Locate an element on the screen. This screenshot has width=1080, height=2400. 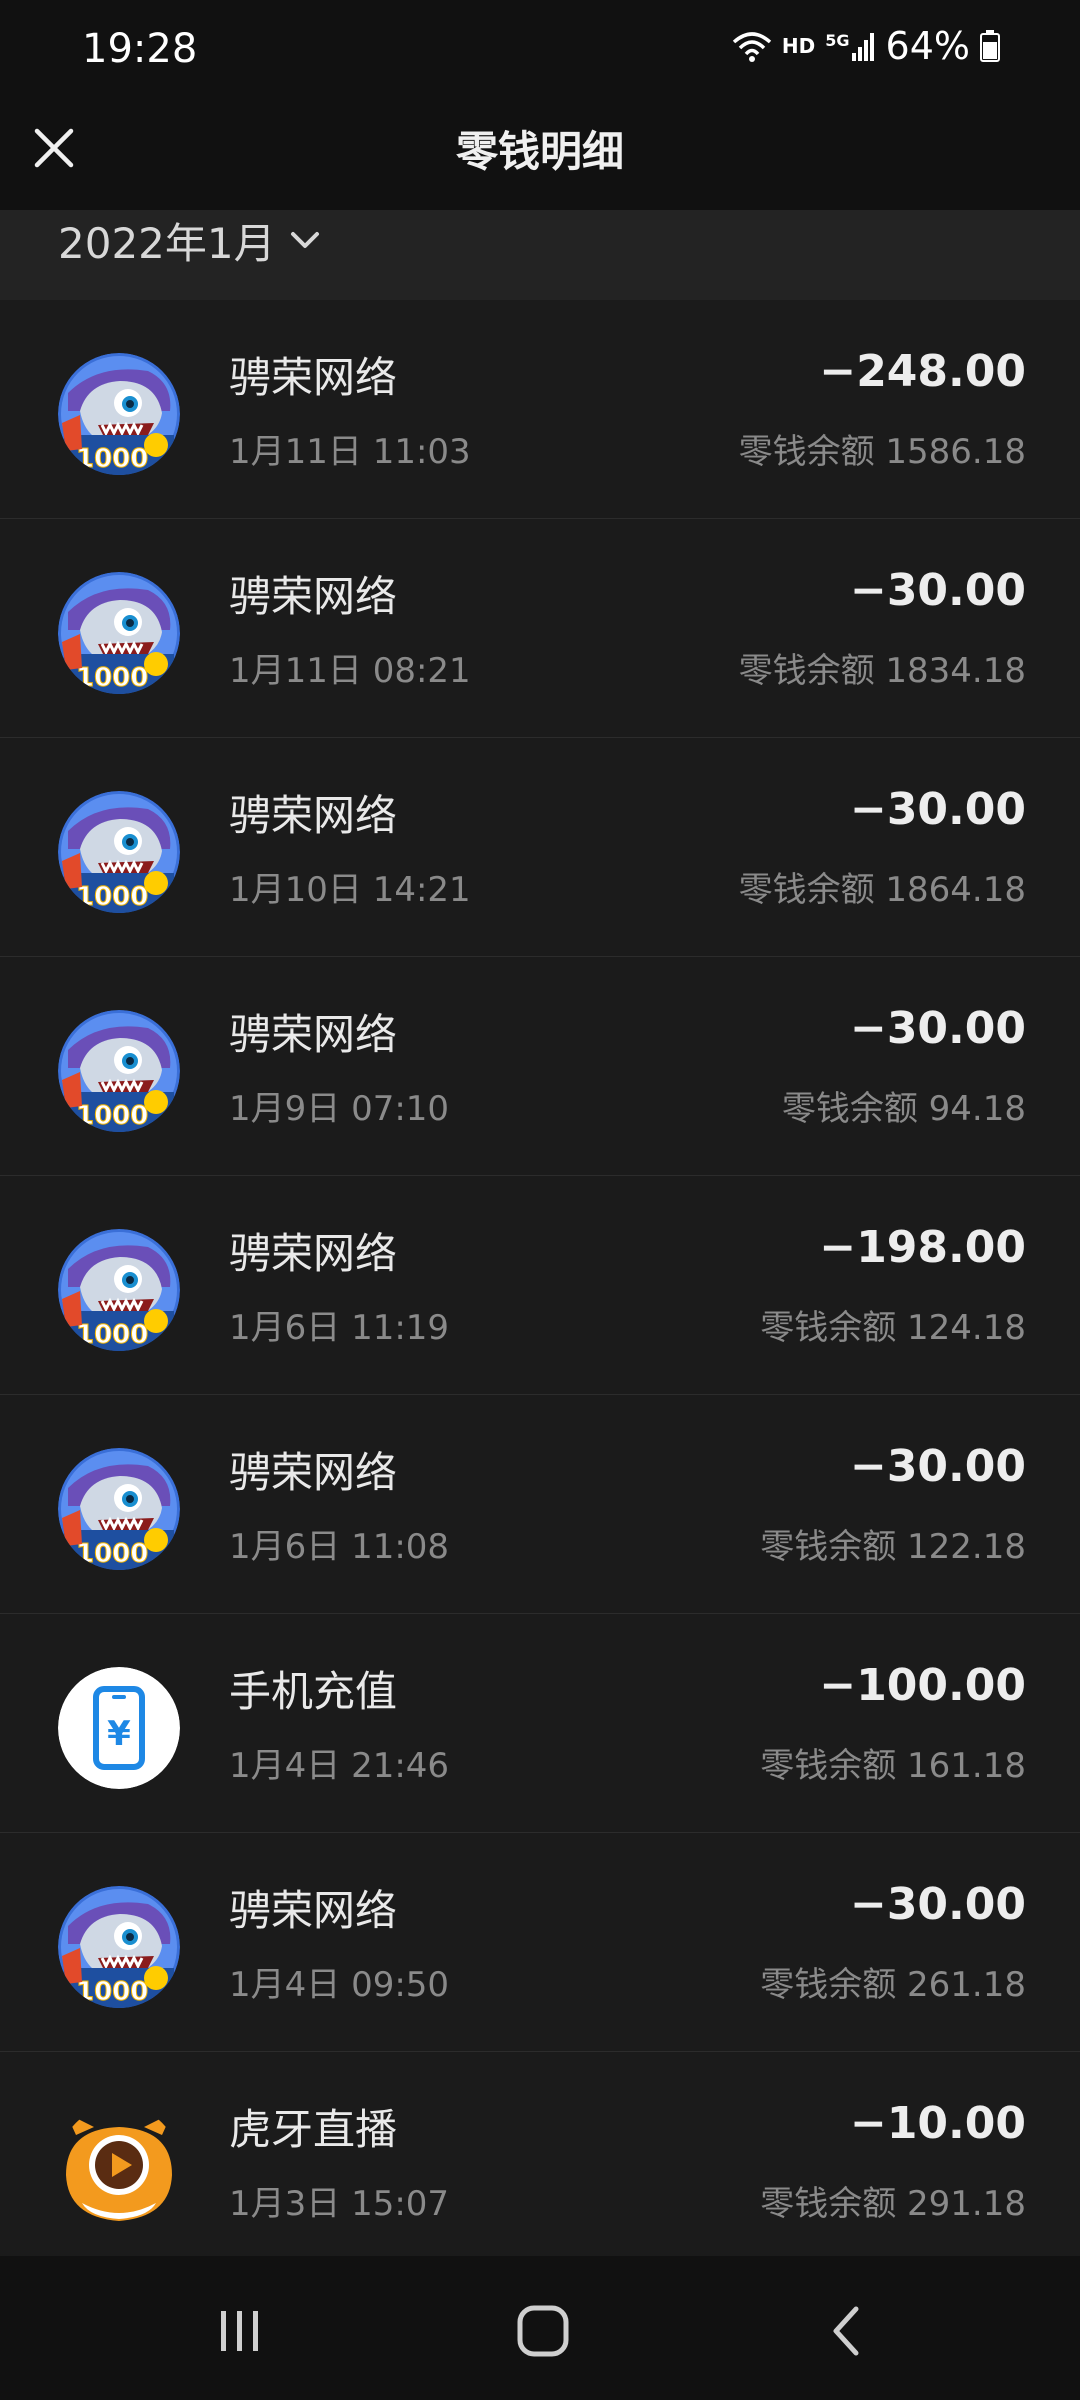
system-nav-bar is located at coordinates (540, 2328).